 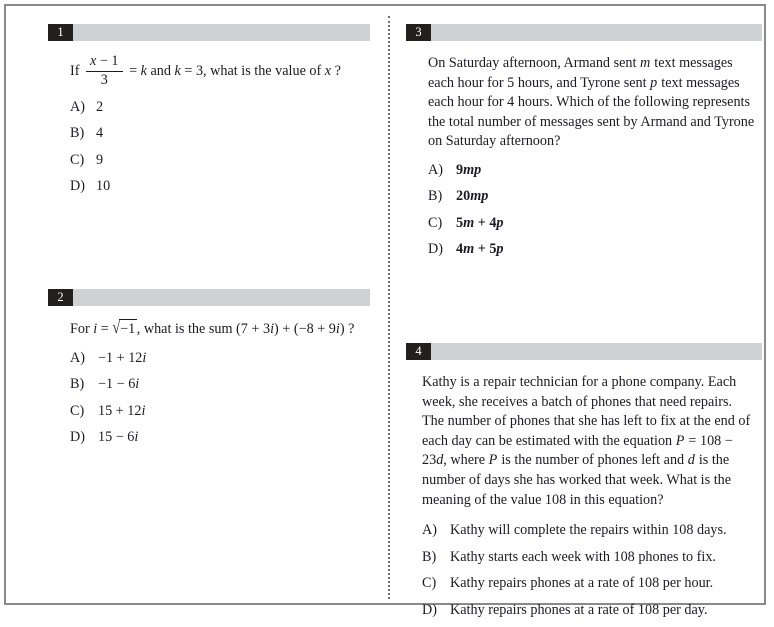 I want to click on choice-3b-text: 20mp, so click(x=606, y=196).